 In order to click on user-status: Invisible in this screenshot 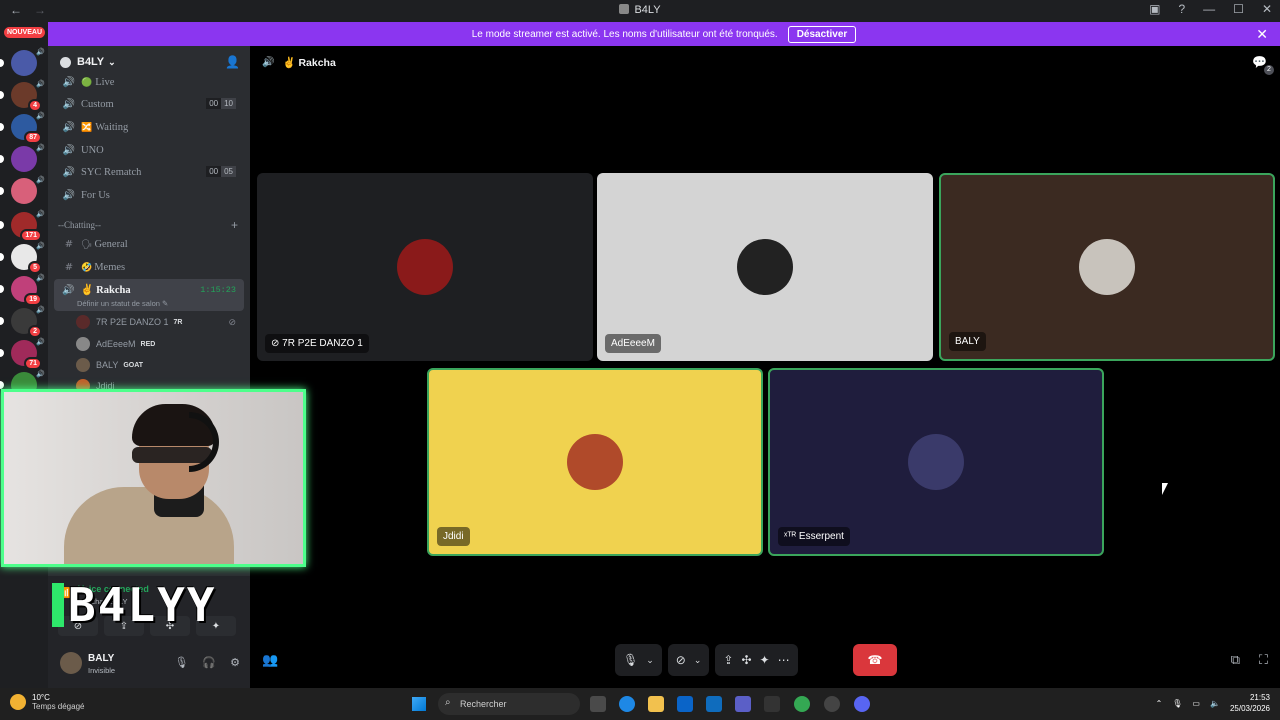, I will do `click(102, 670)`.